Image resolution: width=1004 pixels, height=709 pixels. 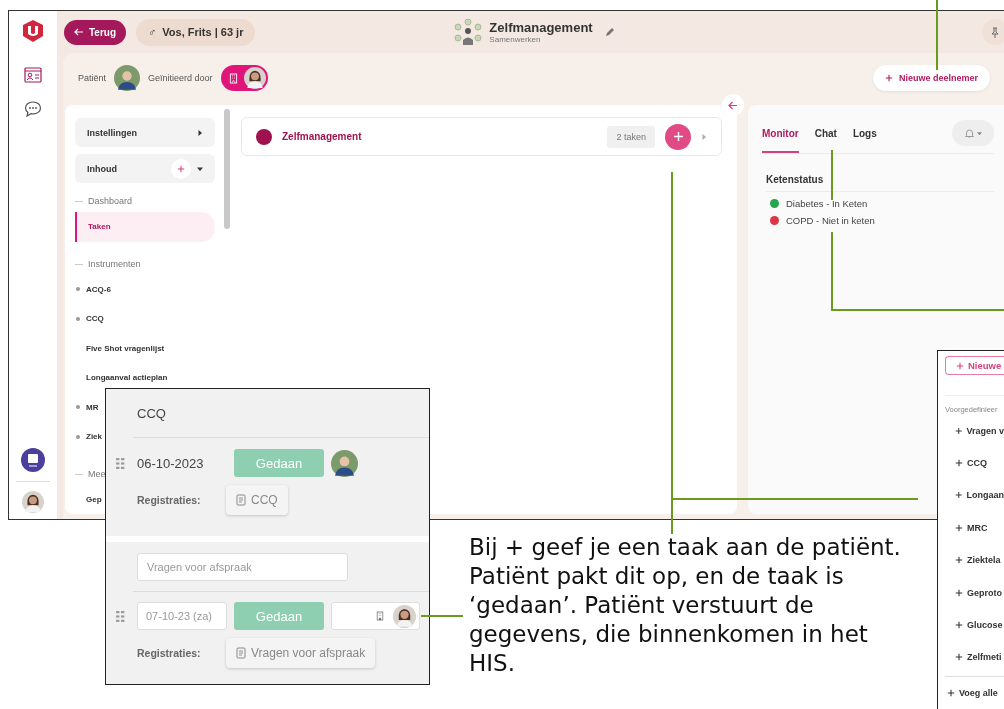 What do you see at coordinates (974, 430) in the screenshot?
I see `menu-item: Vragen v` at bounding box center [974, 430].